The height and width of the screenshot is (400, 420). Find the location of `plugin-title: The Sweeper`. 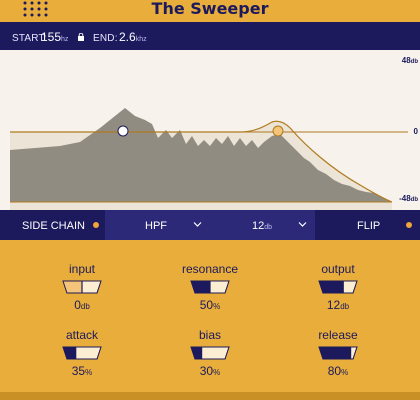

plugin-title: The Sweeper is located at coordinates (210, 9).